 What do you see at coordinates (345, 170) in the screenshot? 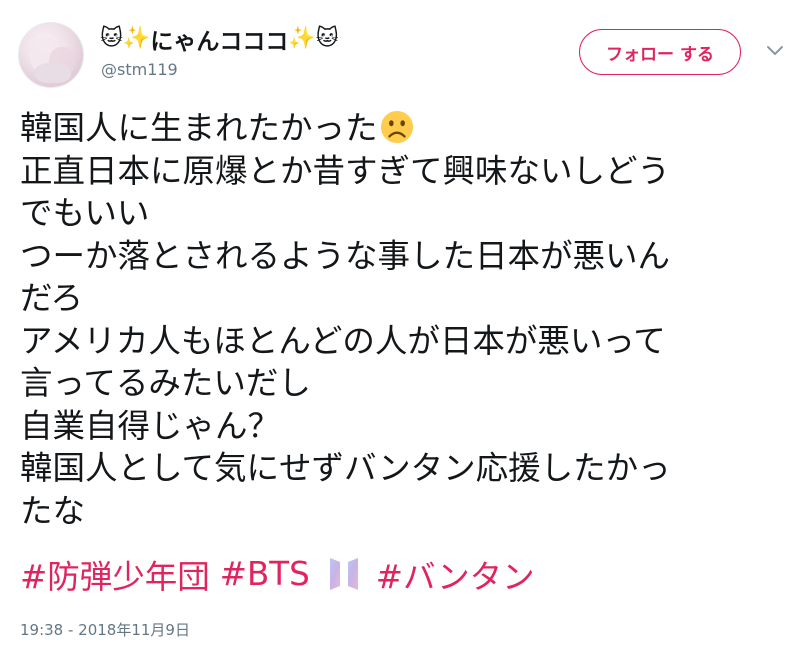
I see `tweet-line: 正直日本に原爆とか昔すぎて興味ないしどう` at bounding box center [345, 170].